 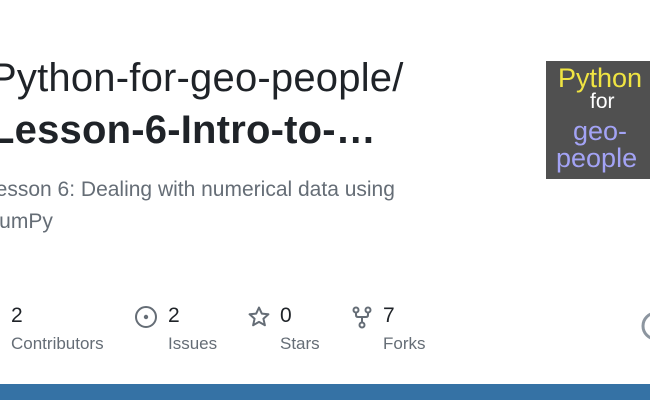 What do you see at coordinates (300, 343) in the screenshot?
I see `stars-label: Stars` at bounding box center [300, 343].